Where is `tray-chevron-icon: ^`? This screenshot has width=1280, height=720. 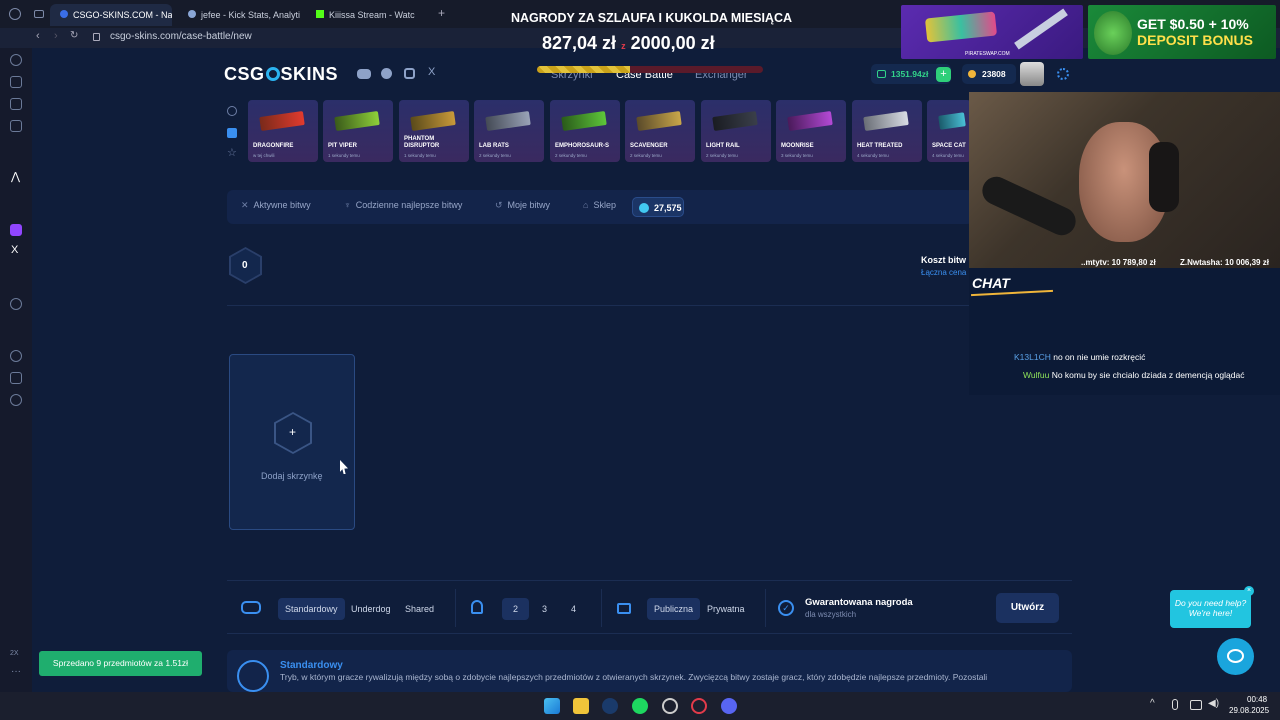 tray-chevron-icon: ^ is located at coordinates (1152, 703).